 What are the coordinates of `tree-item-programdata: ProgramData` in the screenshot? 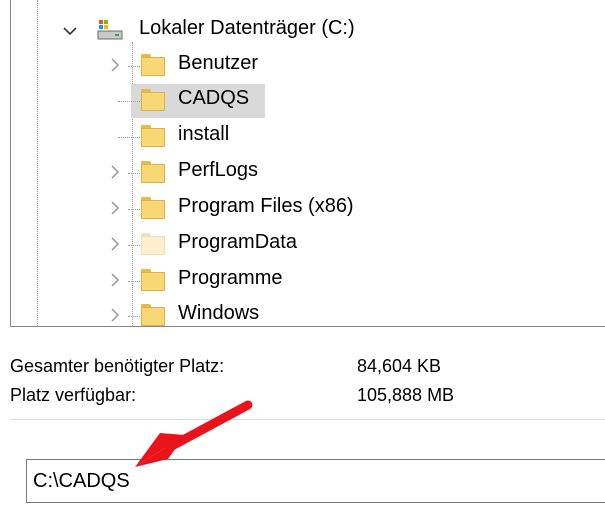 It's located at (237, 242).